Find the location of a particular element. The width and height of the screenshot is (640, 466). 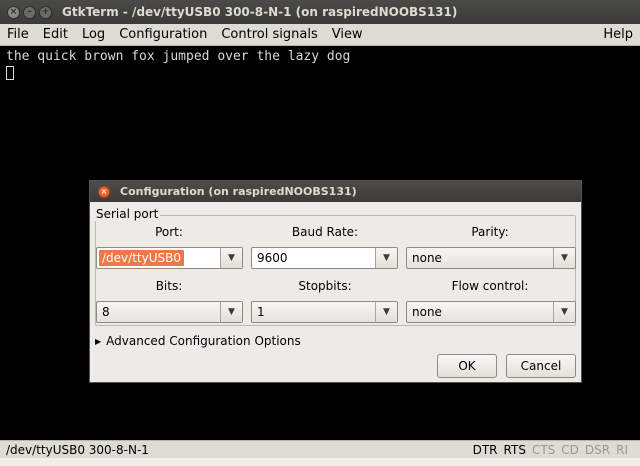

window-controls: × – + is located at coordinates (29, 12).